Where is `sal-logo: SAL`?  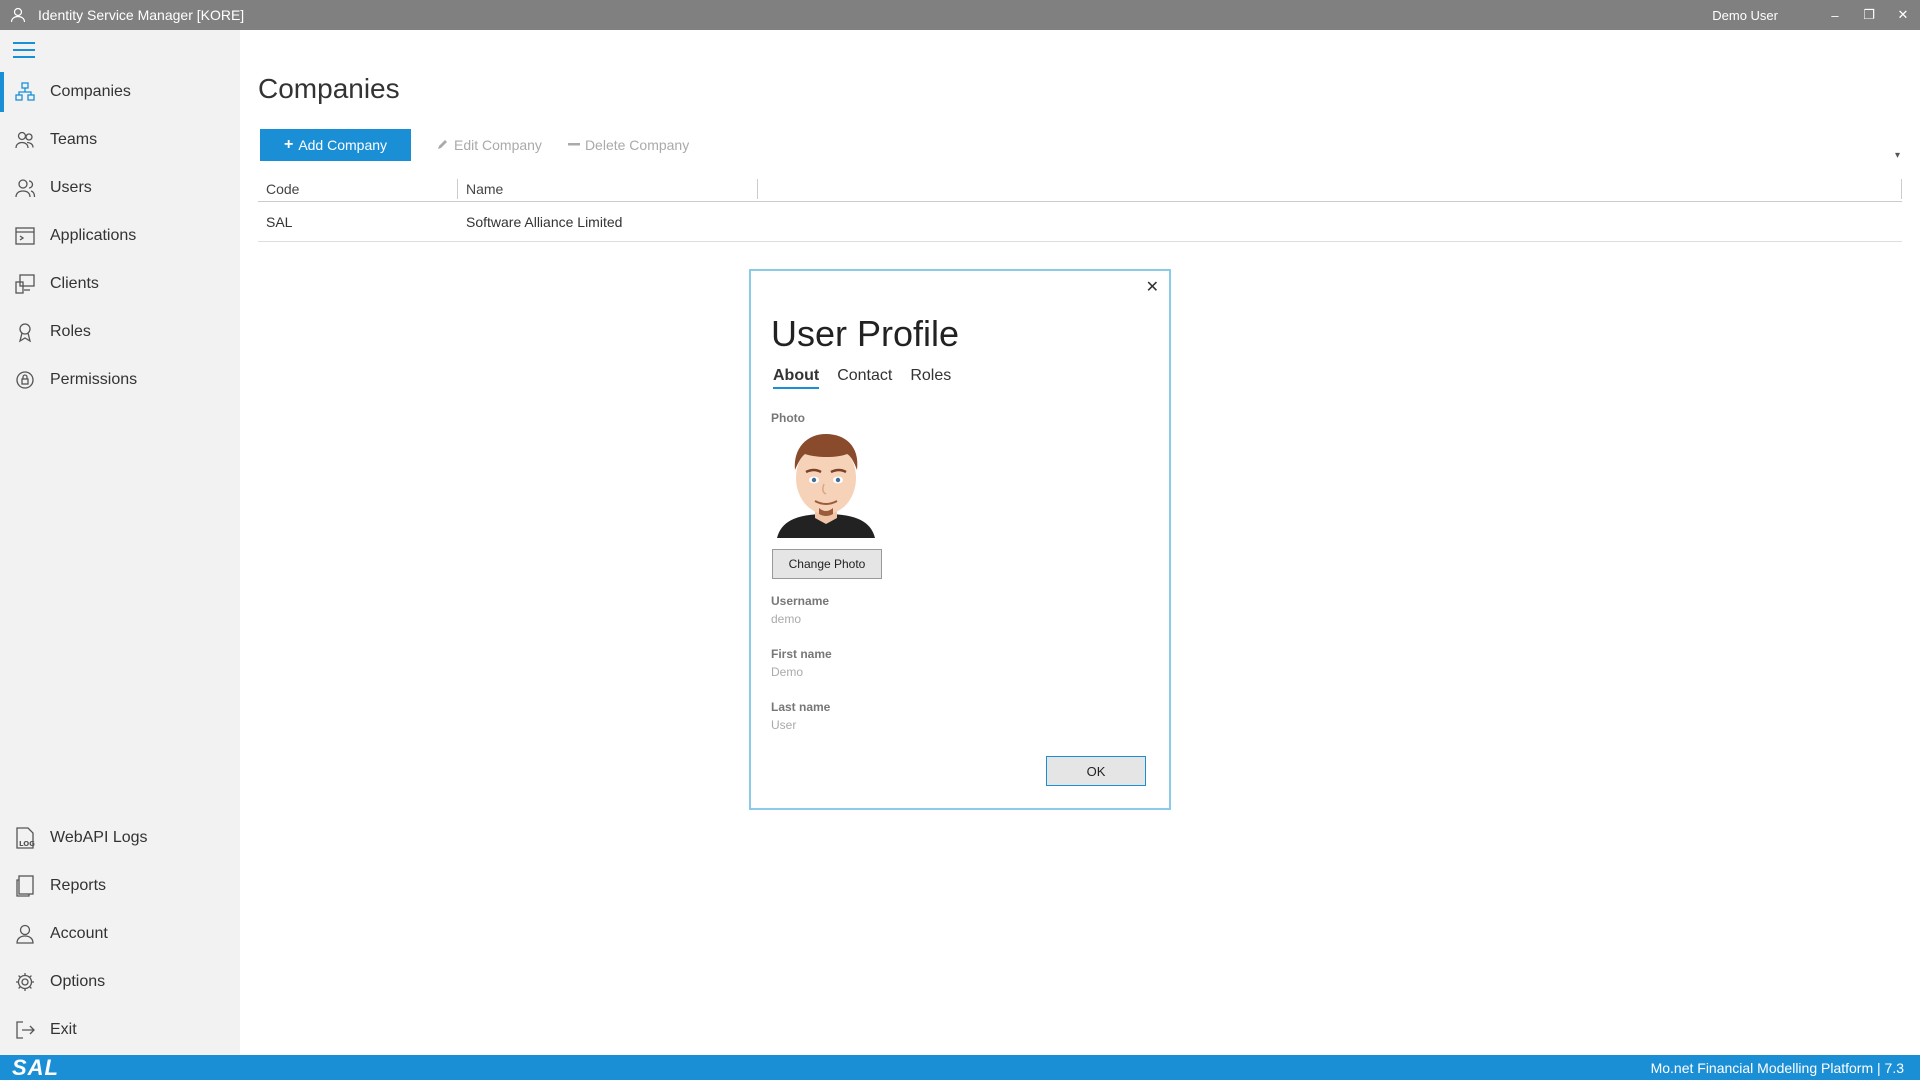 sal-logo: SAL is located at coordinates (35, 1067).